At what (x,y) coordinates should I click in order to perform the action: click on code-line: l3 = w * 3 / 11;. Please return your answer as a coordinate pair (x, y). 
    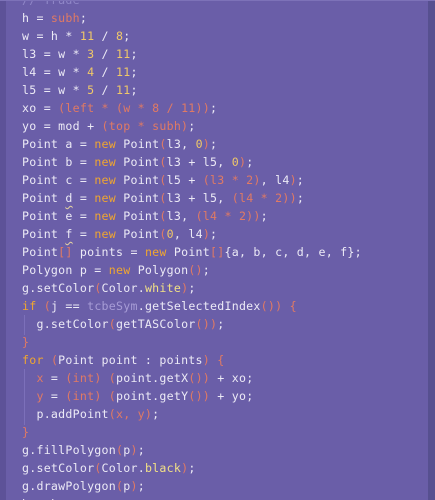
    Looking at the image, I should click on (80, 54).